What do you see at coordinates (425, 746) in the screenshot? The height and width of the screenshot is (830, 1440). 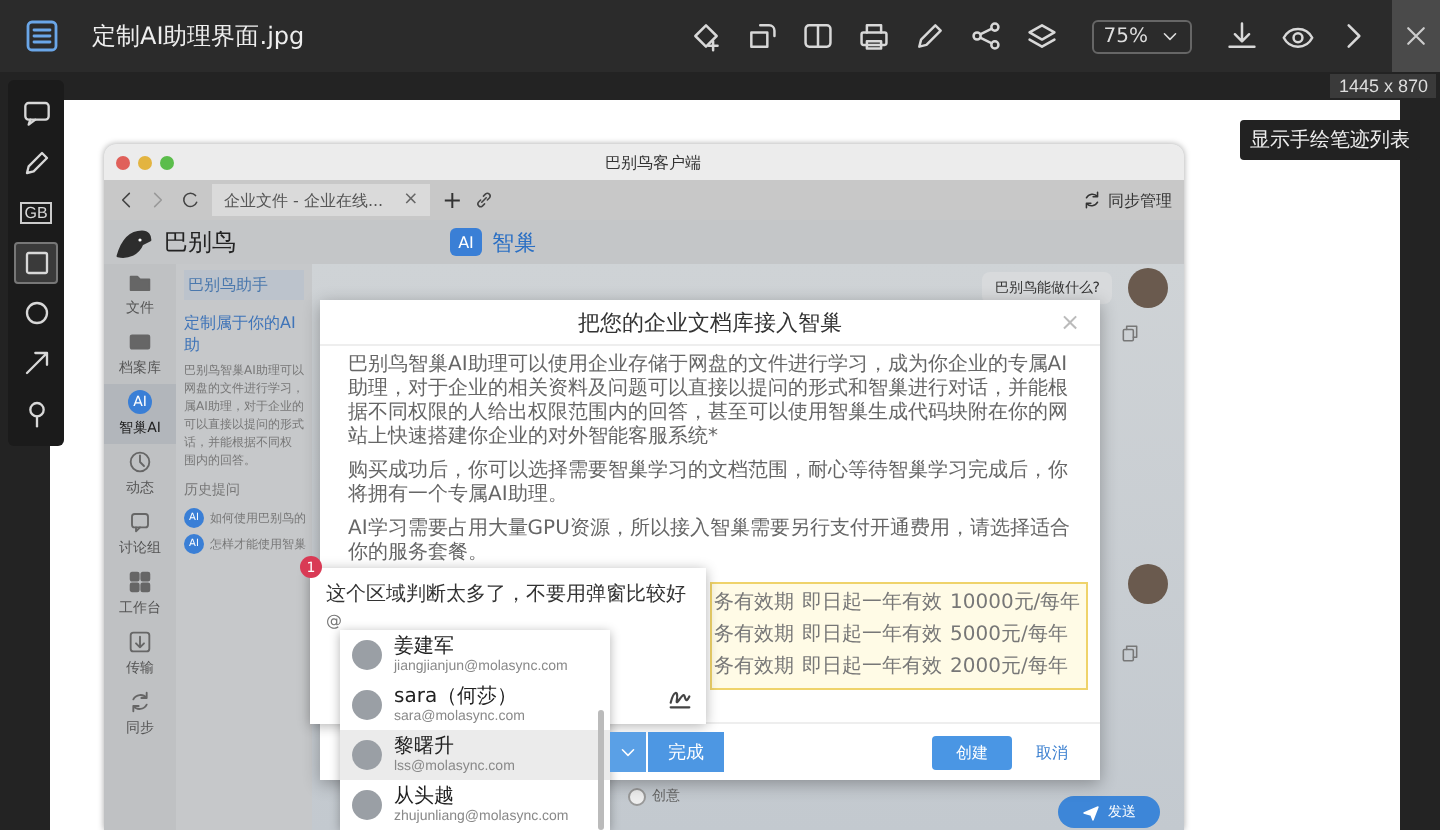 I see `user-name: 黎曙升` at bounding box center [425, 746].